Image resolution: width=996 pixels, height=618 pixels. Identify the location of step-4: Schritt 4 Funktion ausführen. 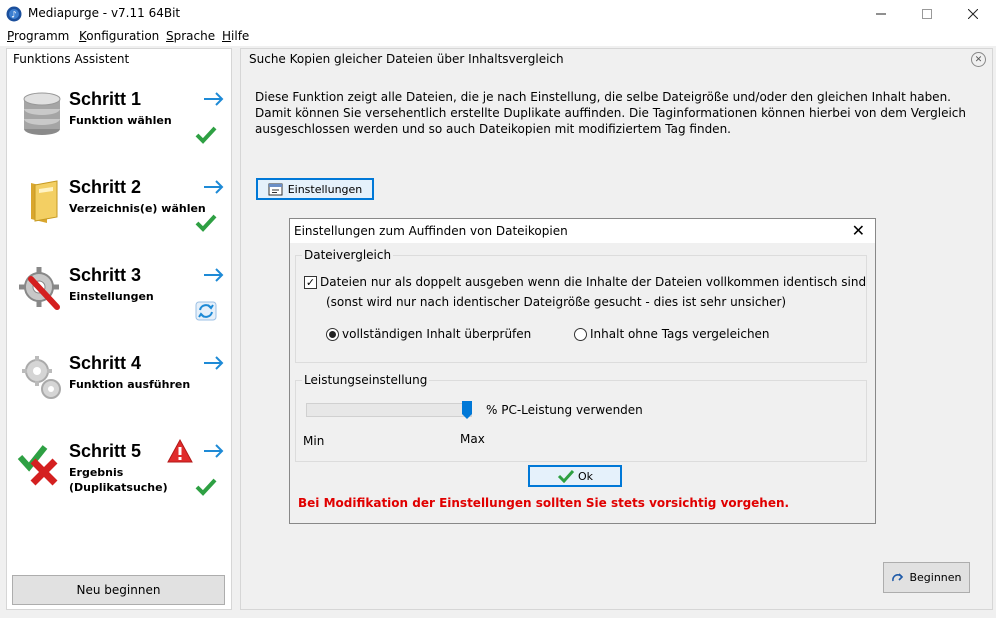
(120, 397).